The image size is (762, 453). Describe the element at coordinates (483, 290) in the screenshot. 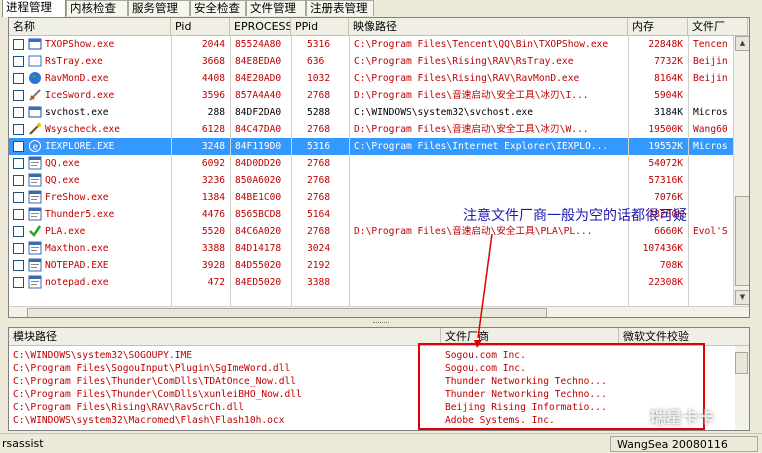

I see `annotation-arrow` at that location.